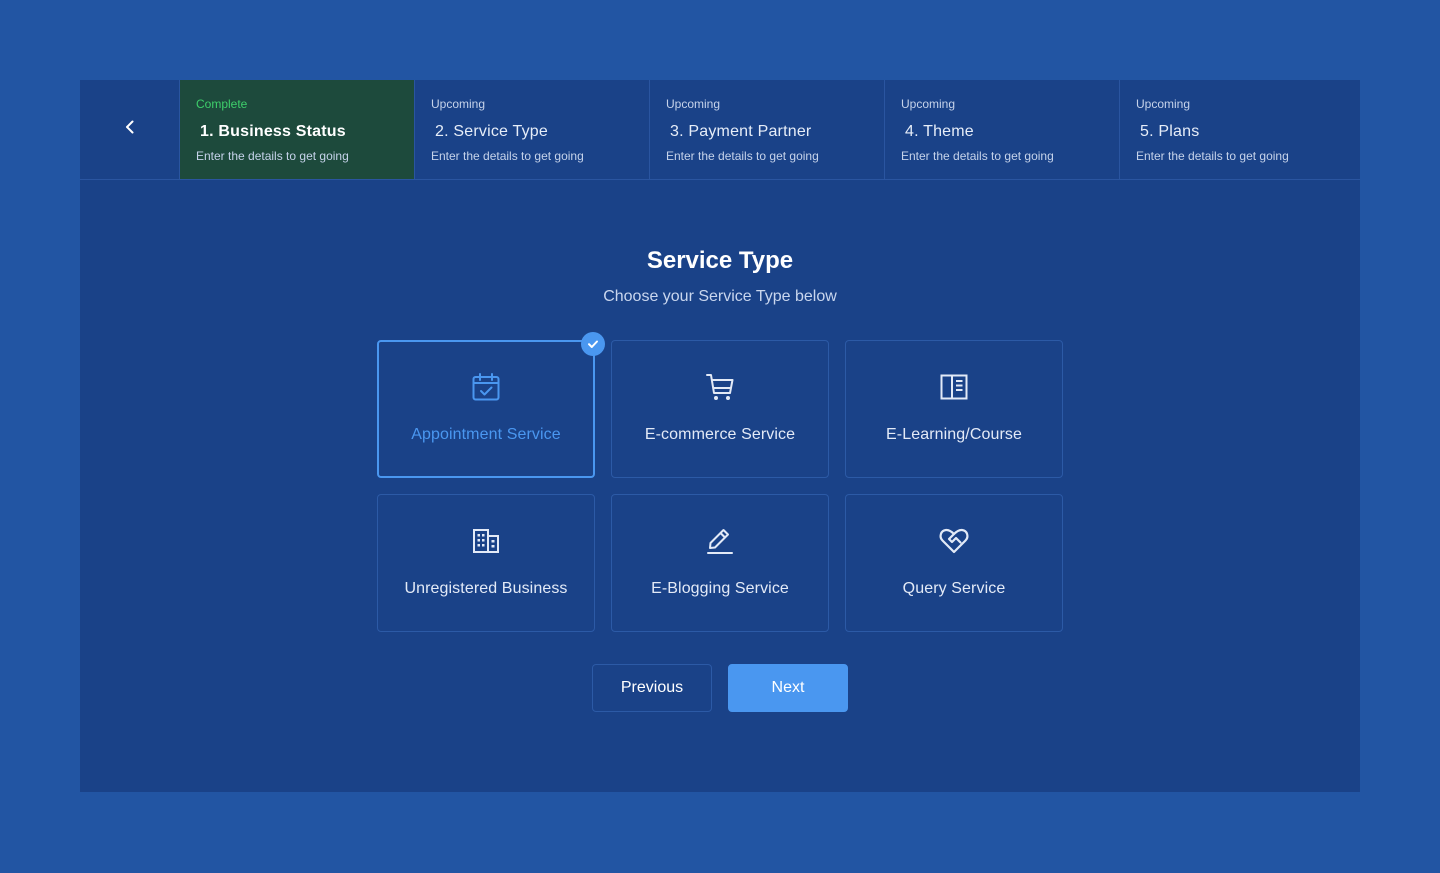 Image resolution: width=1440 pixels, height=873 pixels. Describe the element at coordinates (720, 688) in the screenshot. I see `form-actions: Previous Next` at that location.